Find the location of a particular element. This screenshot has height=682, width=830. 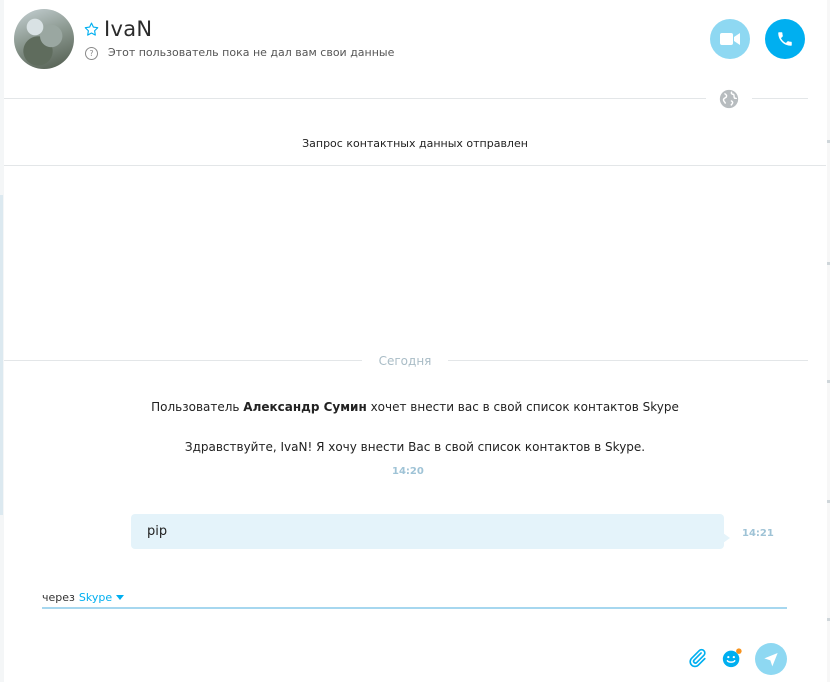

contact-name: IvaN is located at coordinates (128, 29).